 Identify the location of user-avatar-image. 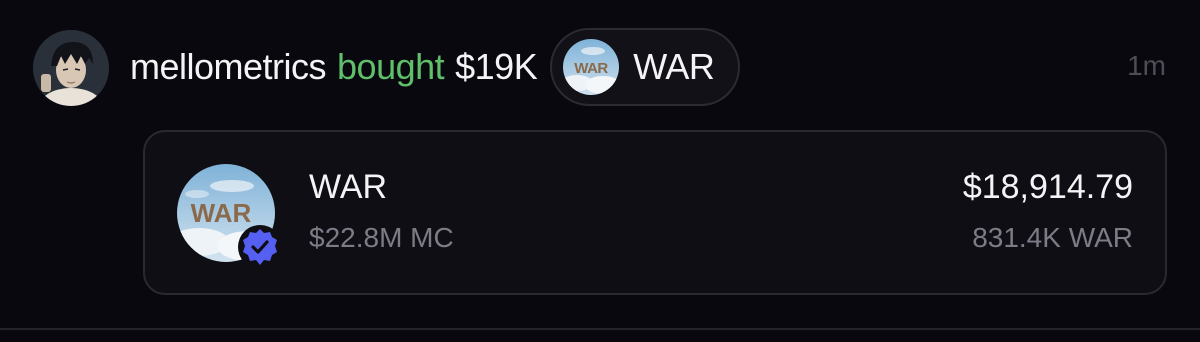
(71, 68).